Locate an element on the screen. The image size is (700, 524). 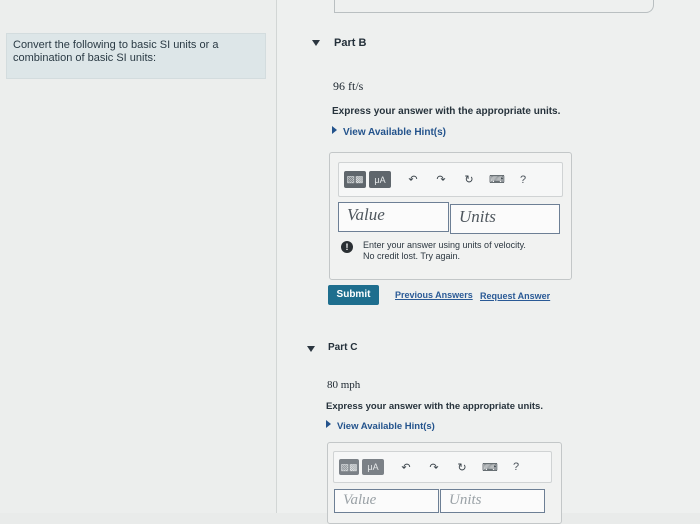
submit-button: Submit is located at coordinates (353, 295).